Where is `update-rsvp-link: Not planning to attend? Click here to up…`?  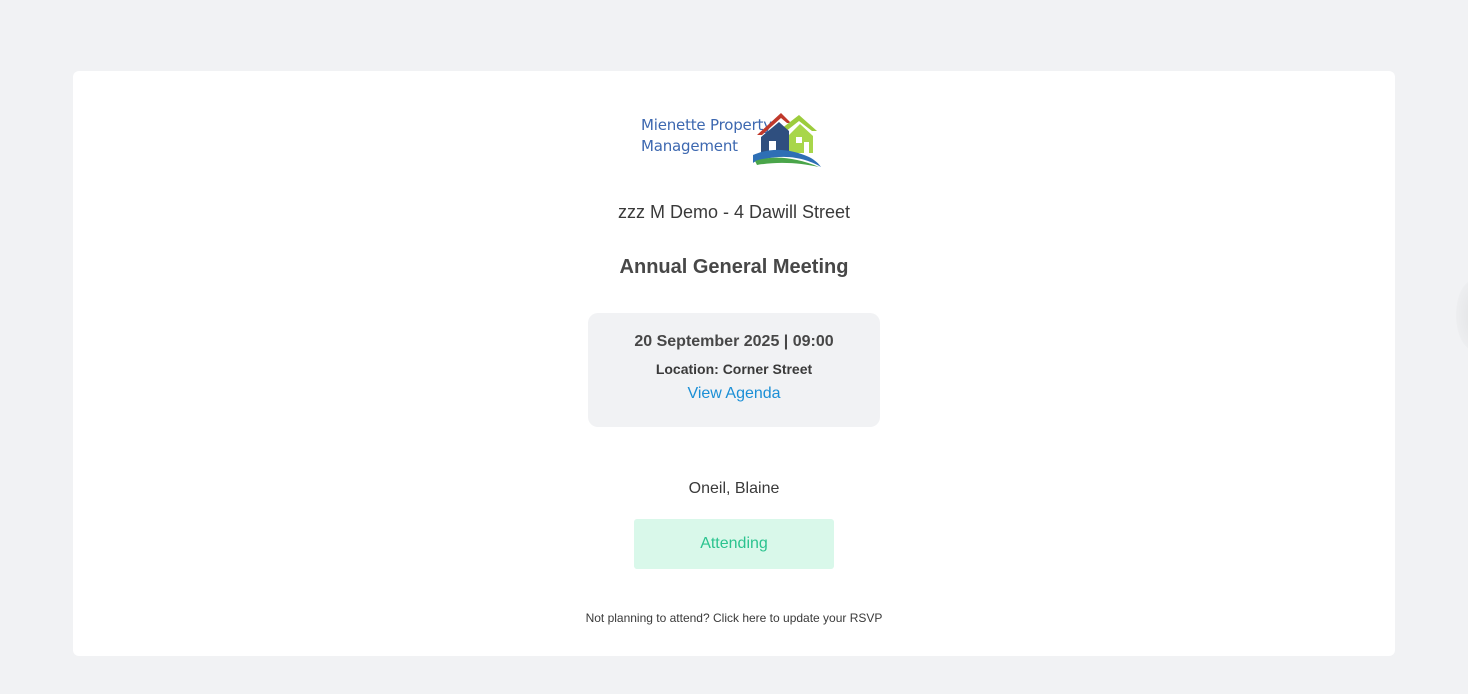 update-rsvp-link: Not planning to attend? Click here to up… is located at coordinates (734, 618).